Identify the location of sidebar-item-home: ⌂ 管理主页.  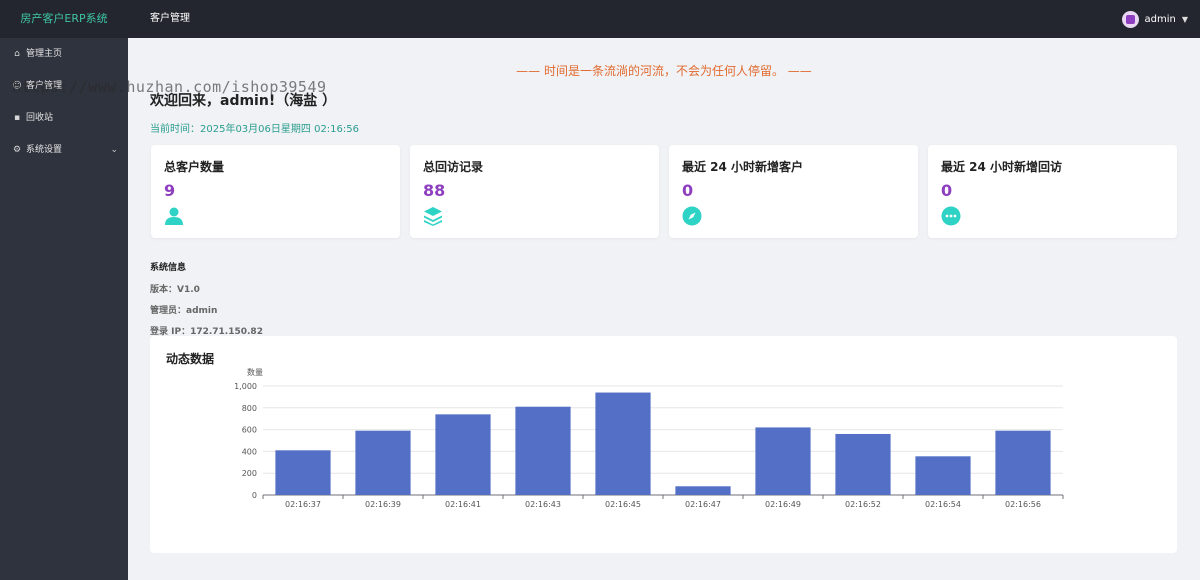
(64, 54).